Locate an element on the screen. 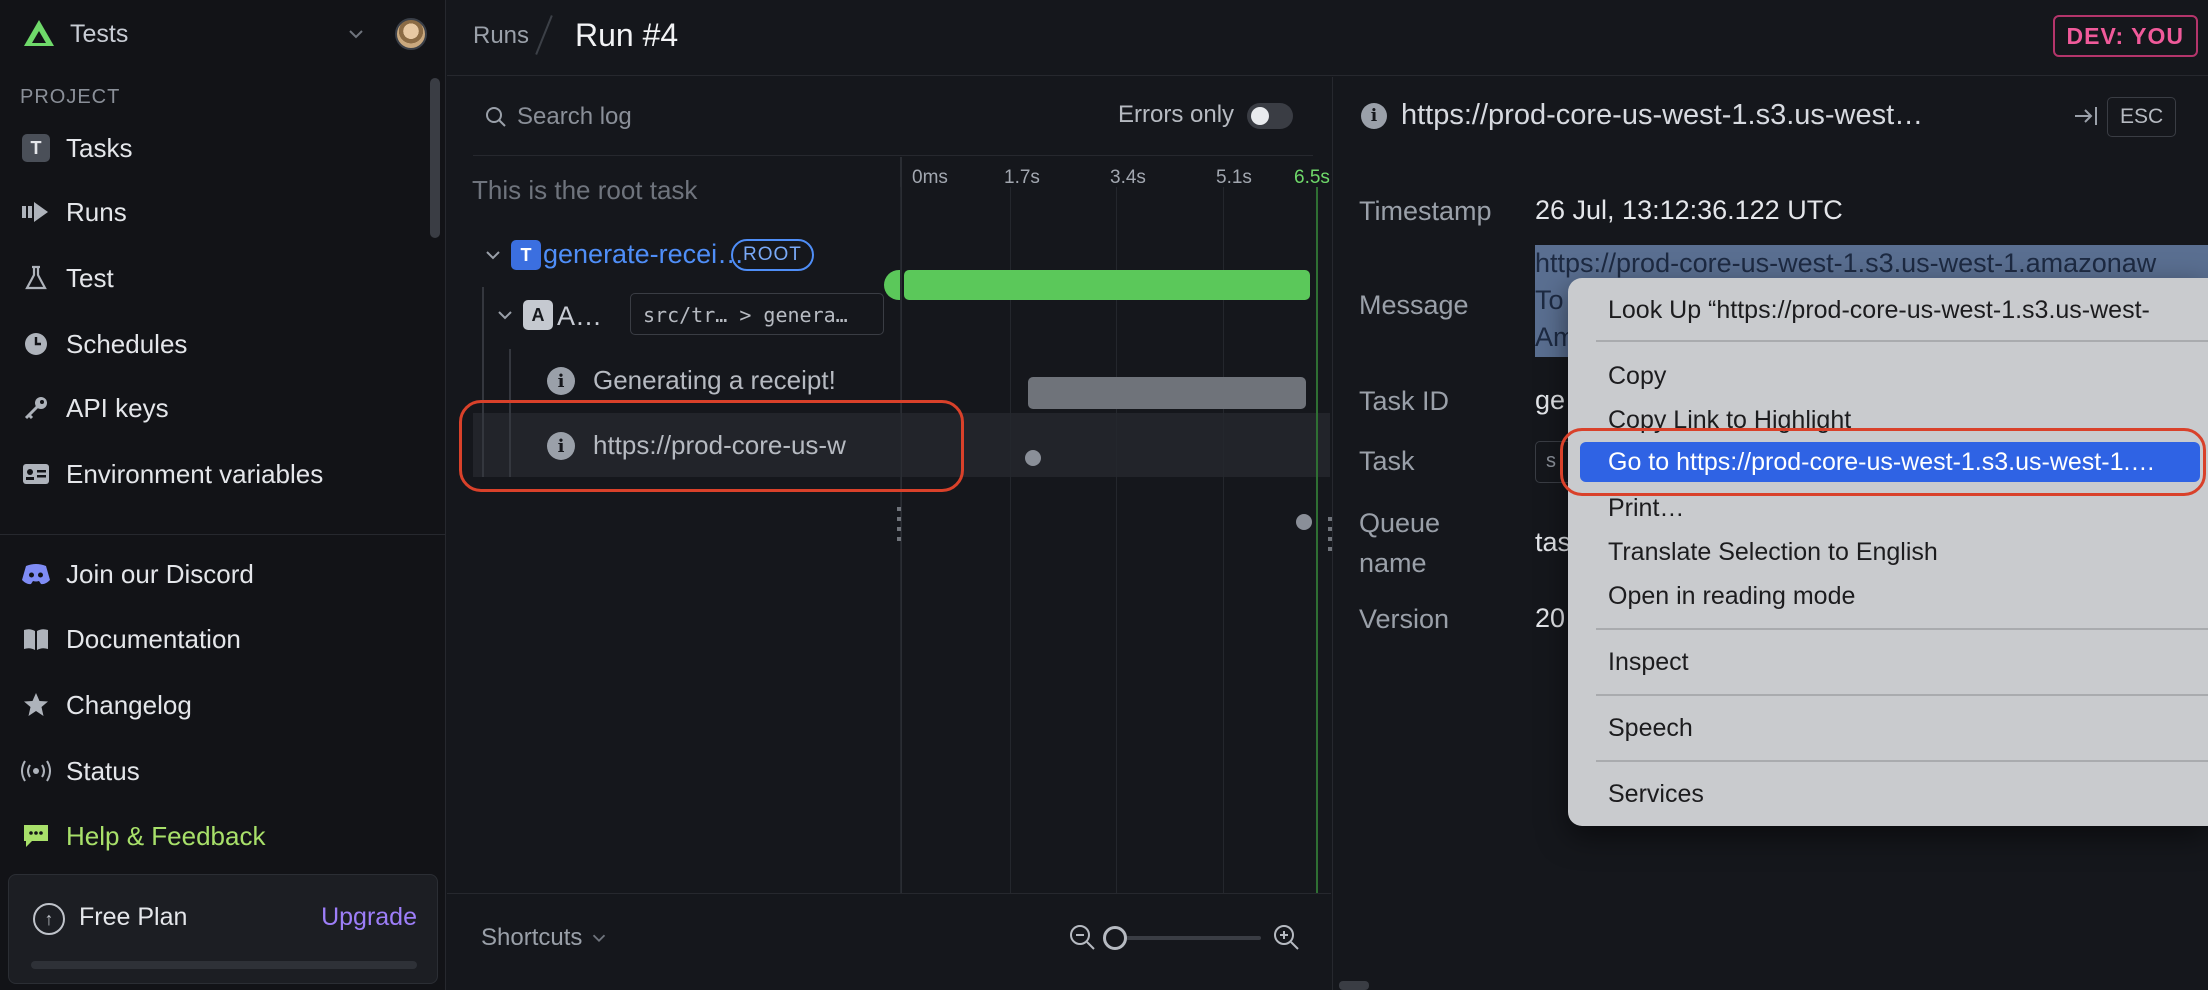  avatar is located at coordinates (411, 34).